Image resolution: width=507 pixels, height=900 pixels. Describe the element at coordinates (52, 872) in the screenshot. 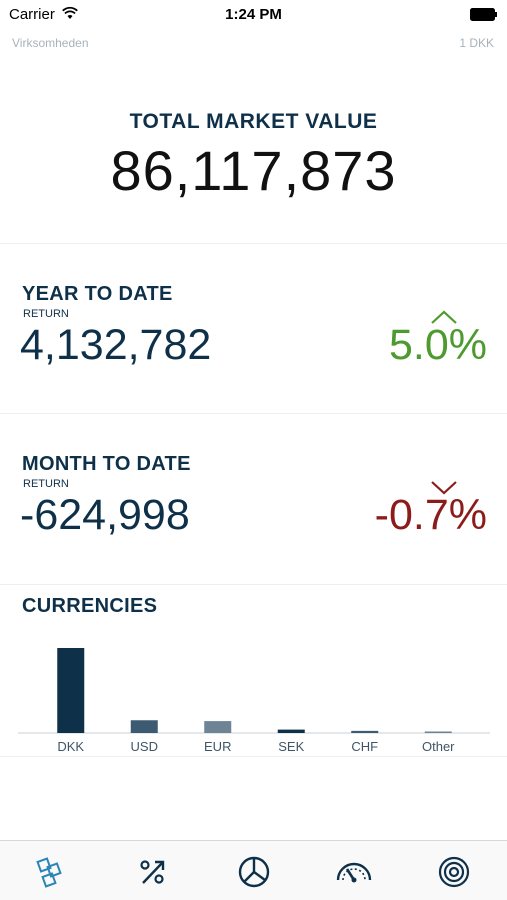

I see `portfolio-icon` at that location.